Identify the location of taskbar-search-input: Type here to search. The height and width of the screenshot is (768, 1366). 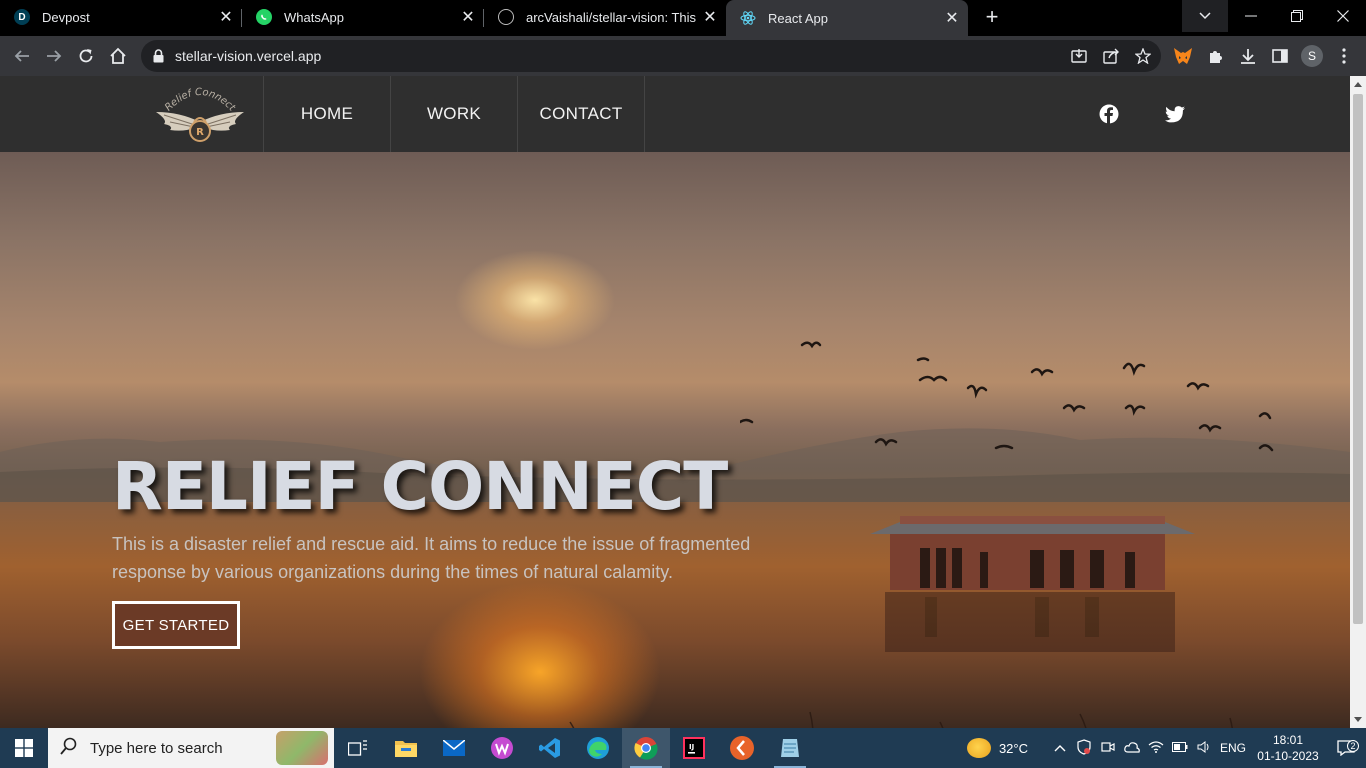
(191, 748).